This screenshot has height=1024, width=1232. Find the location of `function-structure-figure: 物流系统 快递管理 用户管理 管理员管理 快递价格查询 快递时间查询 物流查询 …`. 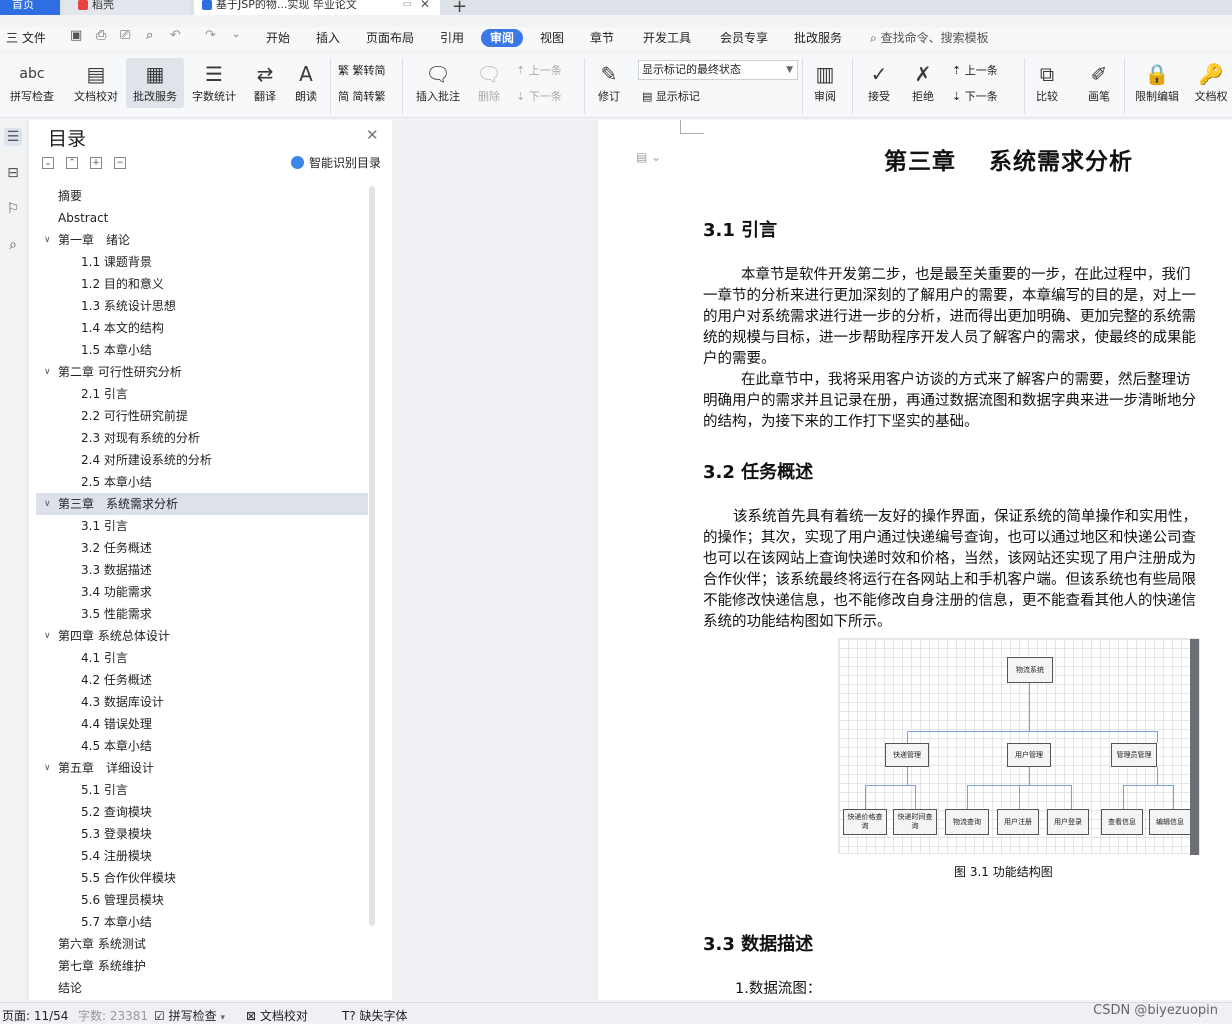

function-structure-figure: 物流系统 快递管理 用户管理 管理员管理 快递价格查询 快递时间查询 物流查询 … is located at coordinates (1019, 746).